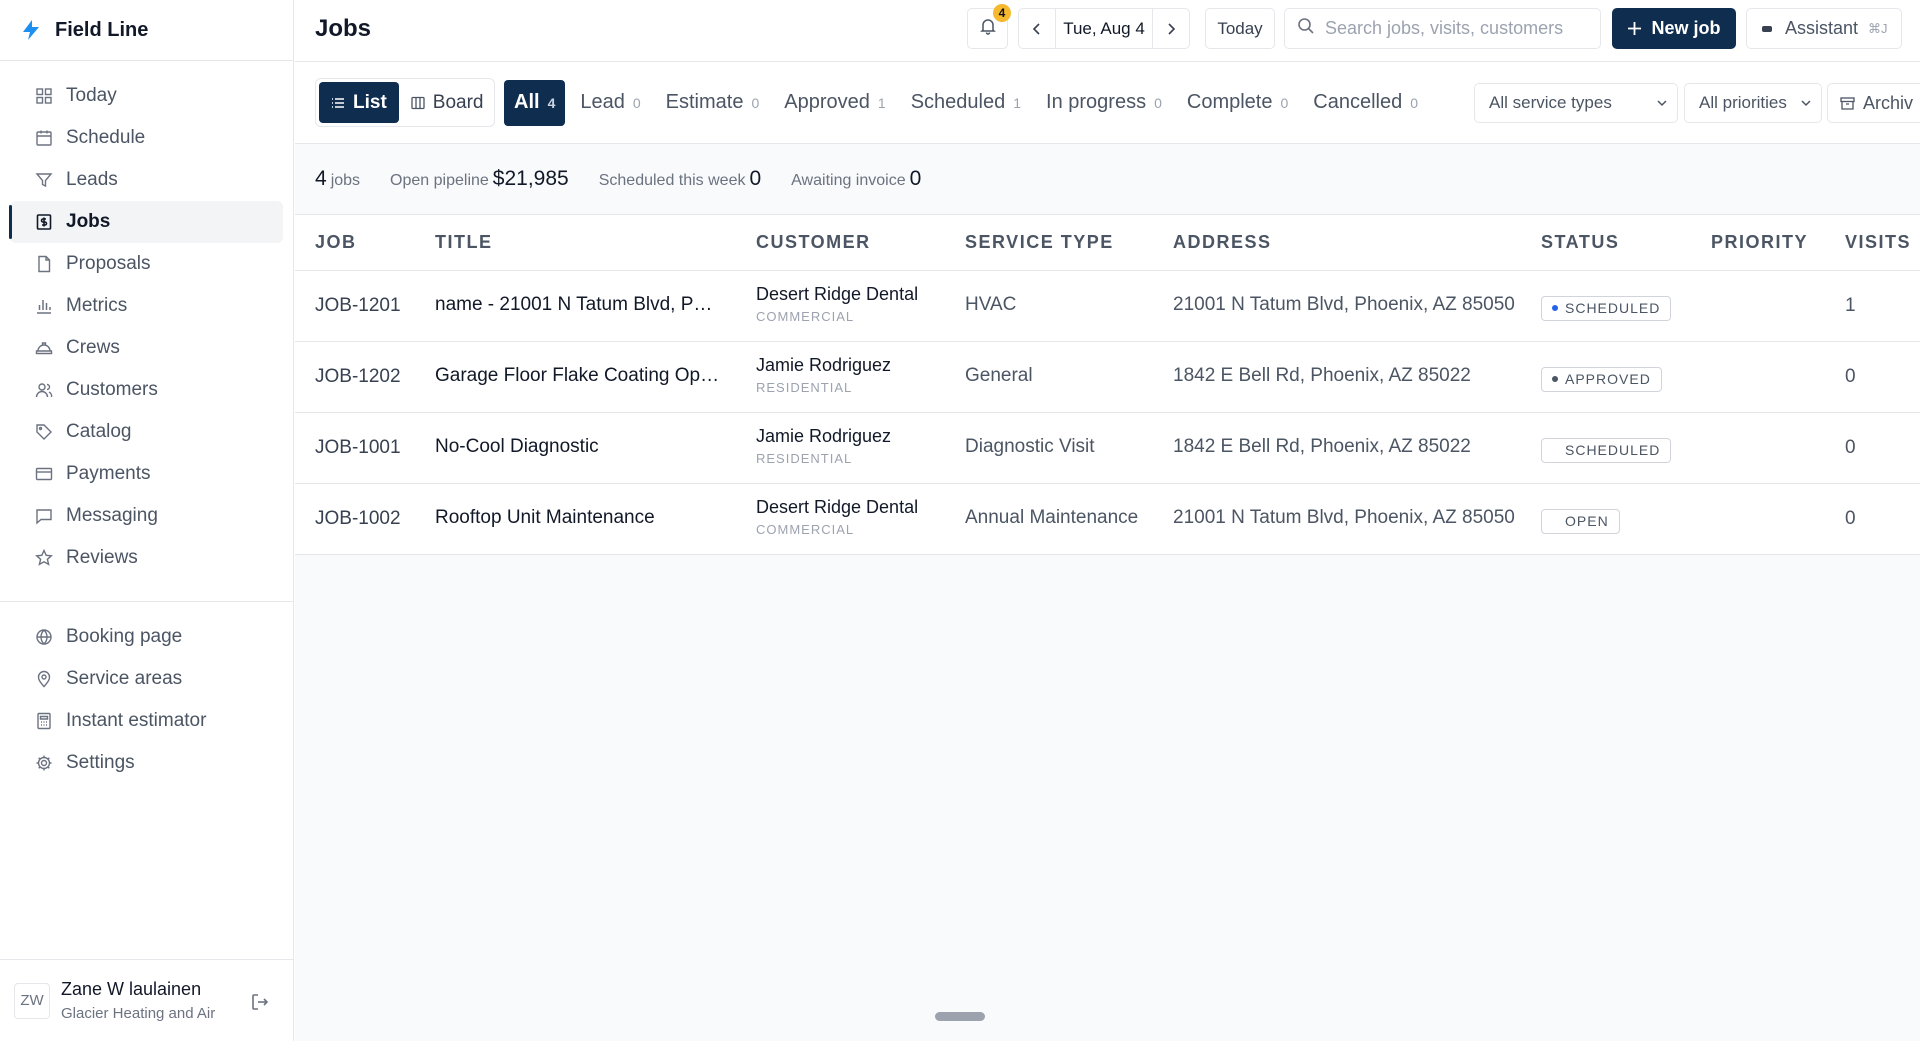  Describe the element at coordinates (358, 377) in the screenshot. I see `job-id: JOB-1202` at that location.